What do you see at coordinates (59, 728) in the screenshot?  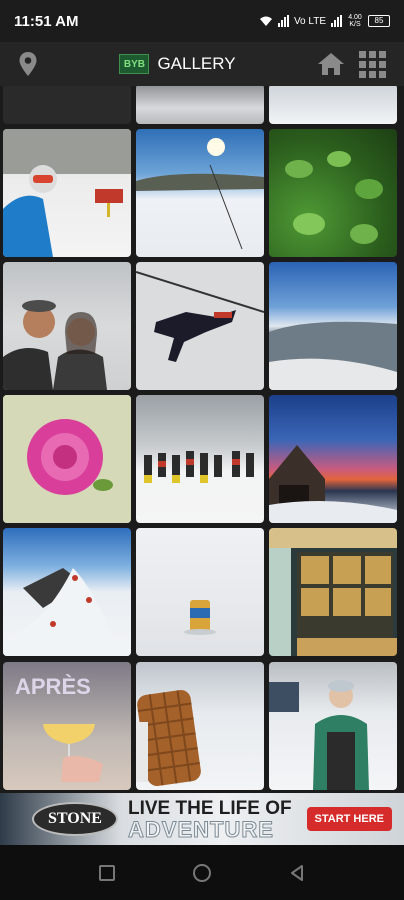 I see `cocktail-illustration: APRÈS` at bounding box center [59, 728].